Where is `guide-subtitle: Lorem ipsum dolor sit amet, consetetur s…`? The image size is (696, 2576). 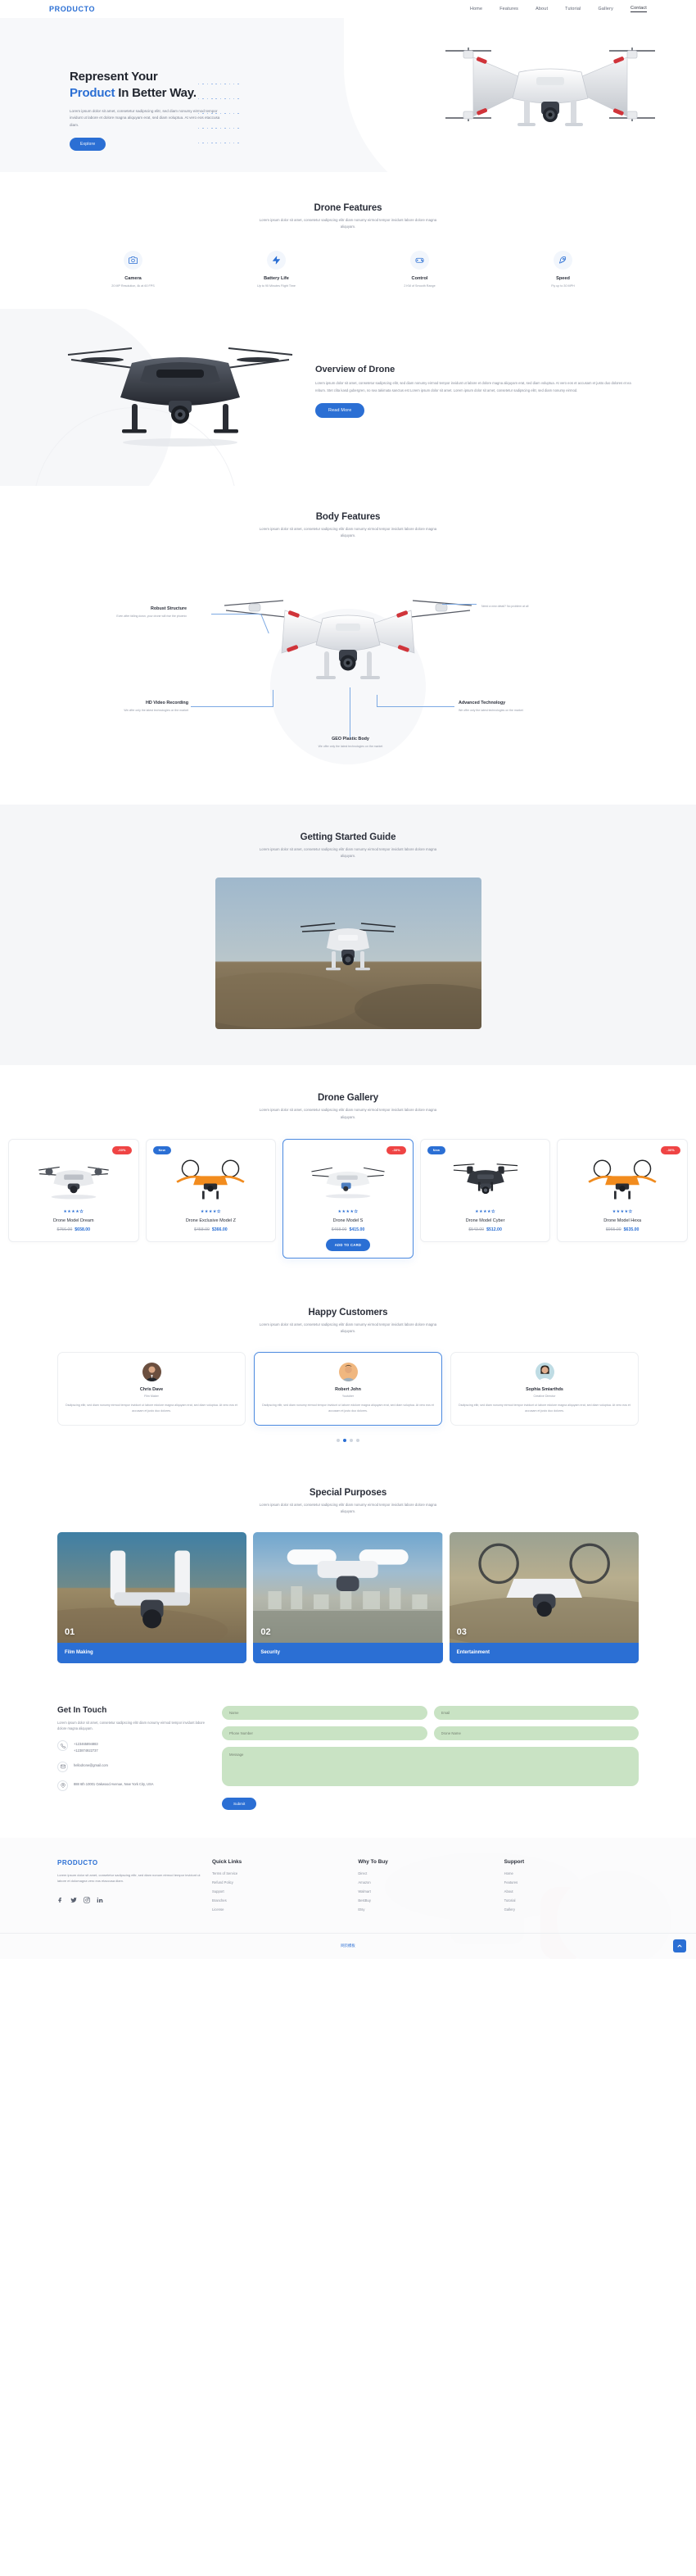 guide-subtitle: Lorem ipsum dolor sit amet, consetetur s… is located at coordinates (348, 852).